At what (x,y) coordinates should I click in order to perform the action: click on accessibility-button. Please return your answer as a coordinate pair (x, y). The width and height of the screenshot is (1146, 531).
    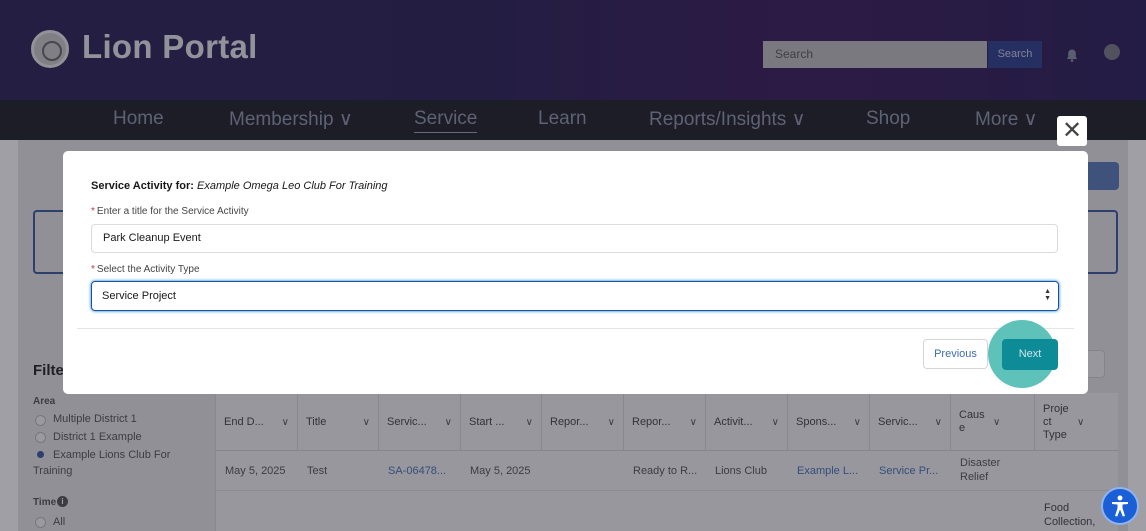
    Looking at the image, I should click on (1120, 506).